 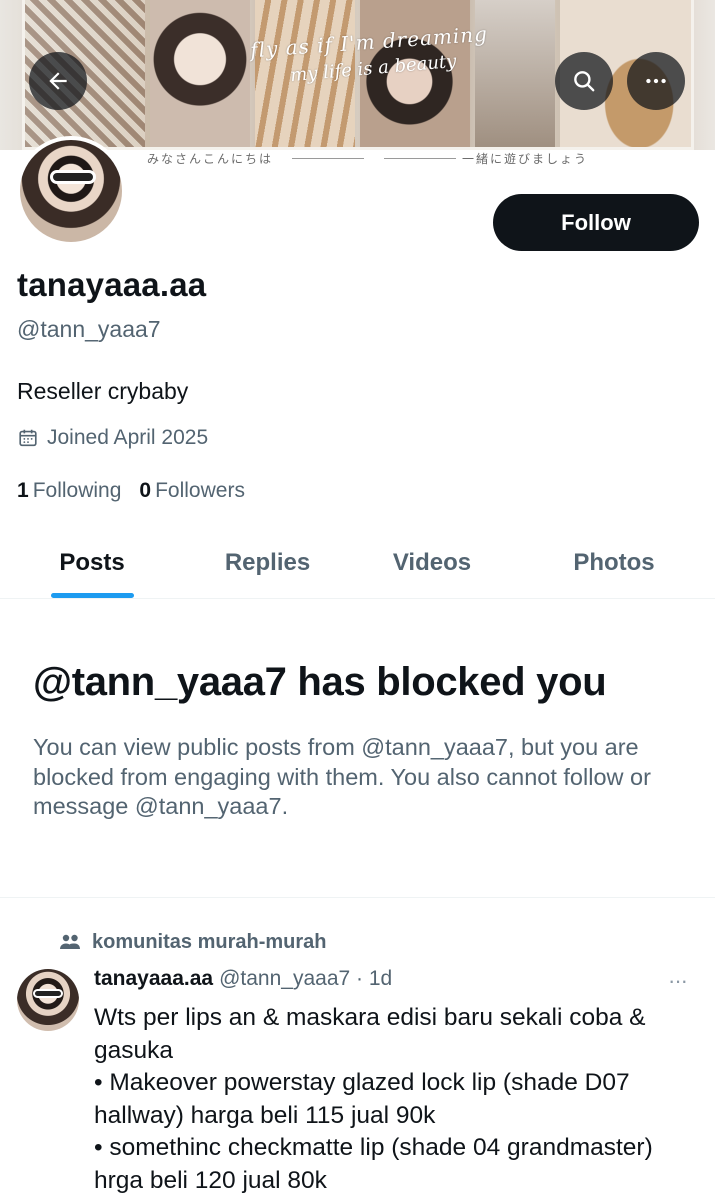 I want to click on following-link: 1 Following, so click(x=69, y=491).